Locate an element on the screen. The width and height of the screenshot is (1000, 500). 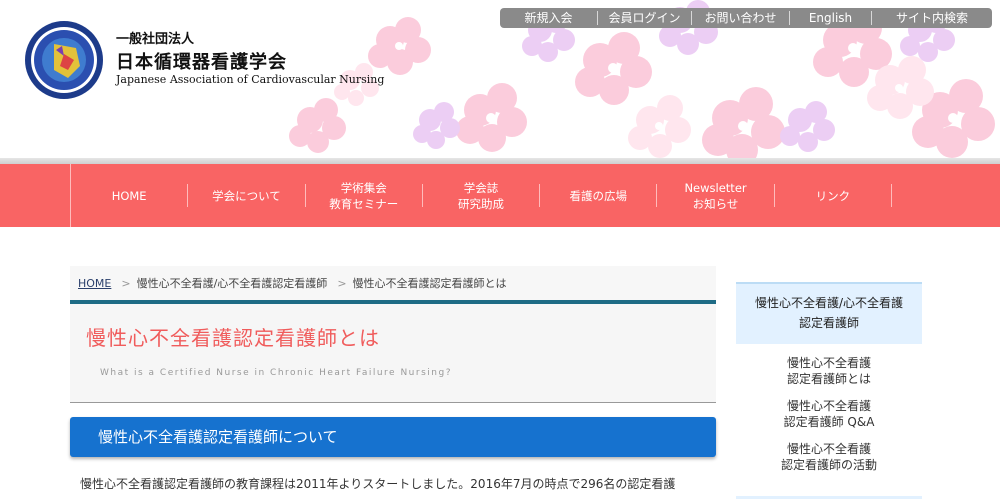
section-heading: 慢性心不全看護認定看護師について is located at coordinates (393, 437).